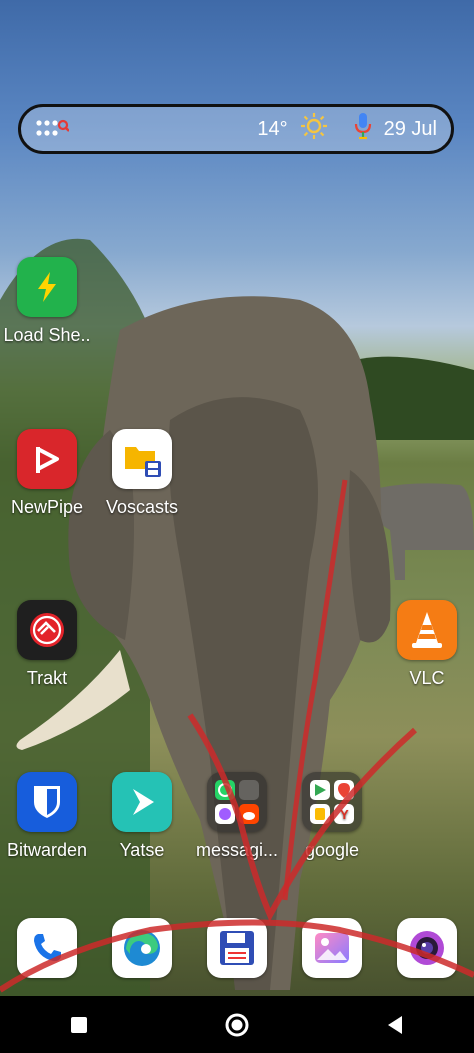  I want to click on app-voscasts: Voscasts, so click(142, 473).